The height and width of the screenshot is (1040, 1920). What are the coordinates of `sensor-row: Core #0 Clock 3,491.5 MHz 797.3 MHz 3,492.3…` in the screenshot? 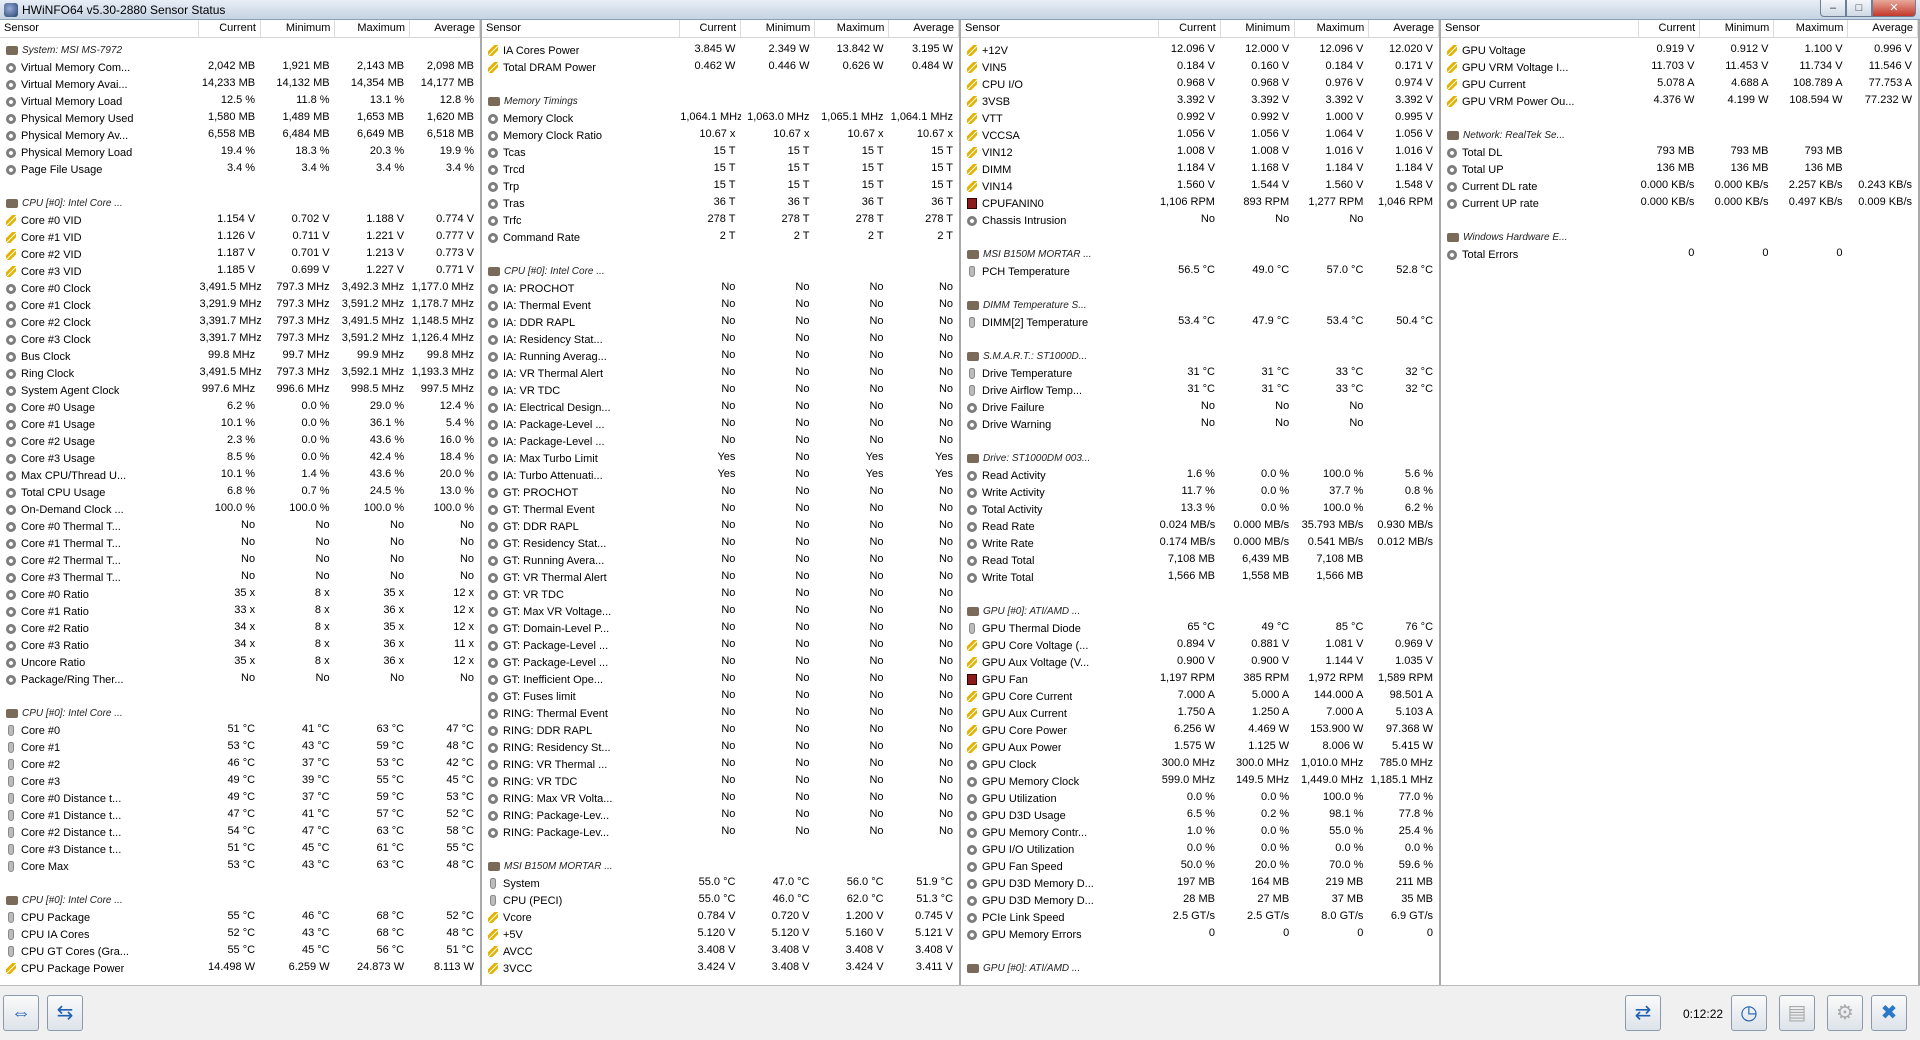 It's located at (240, 288).